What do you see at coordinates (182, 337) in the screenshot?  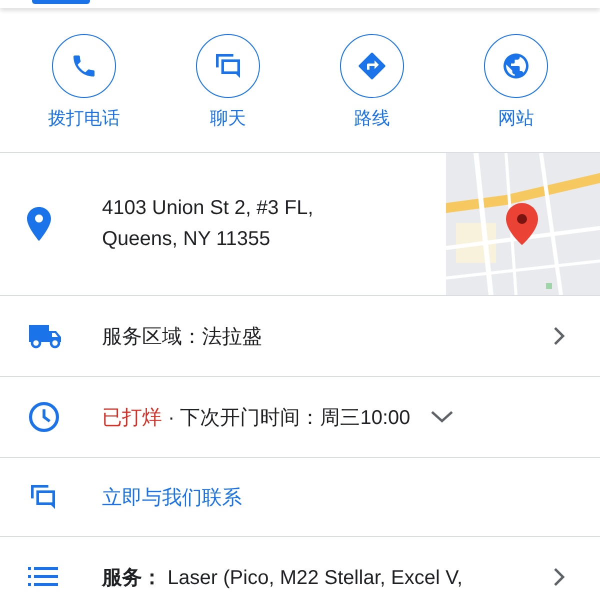 I see `info-text: 服务区域：法拉盛` at bounding box center [182, 337].